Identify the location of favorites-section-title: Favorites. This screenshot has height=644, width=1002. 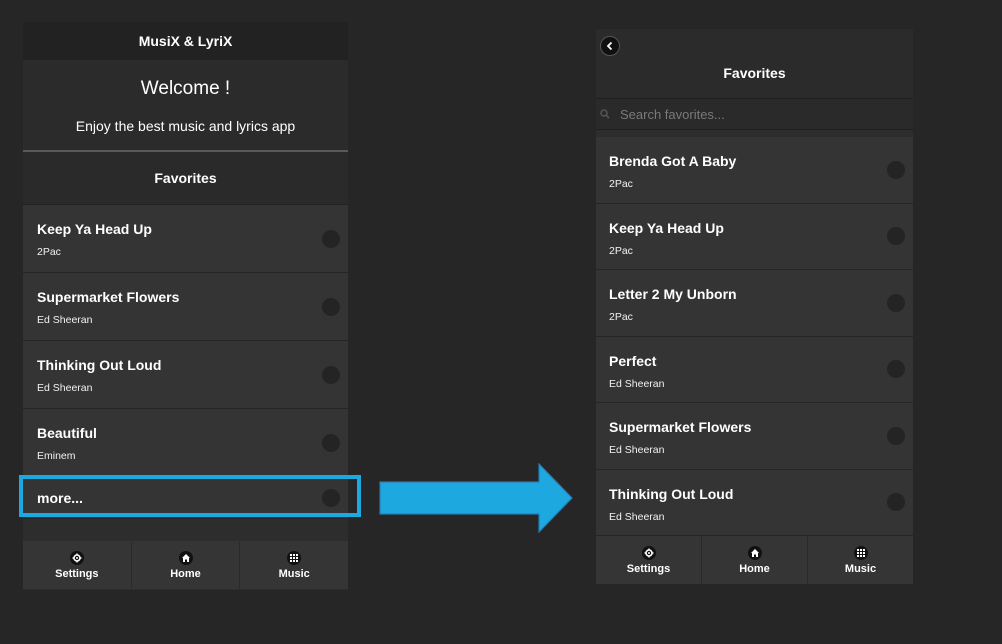
(185, 178).